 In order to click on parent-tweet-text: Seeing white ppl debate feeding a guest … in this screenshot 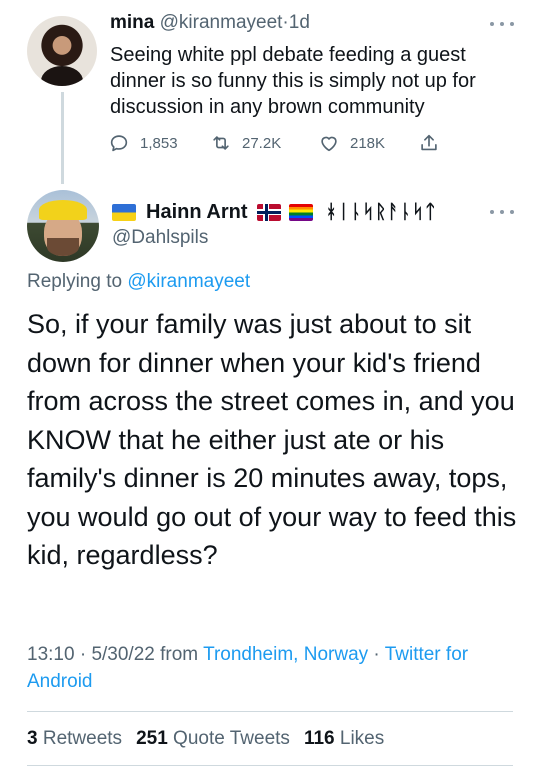, I will do `click(293, 81)`.